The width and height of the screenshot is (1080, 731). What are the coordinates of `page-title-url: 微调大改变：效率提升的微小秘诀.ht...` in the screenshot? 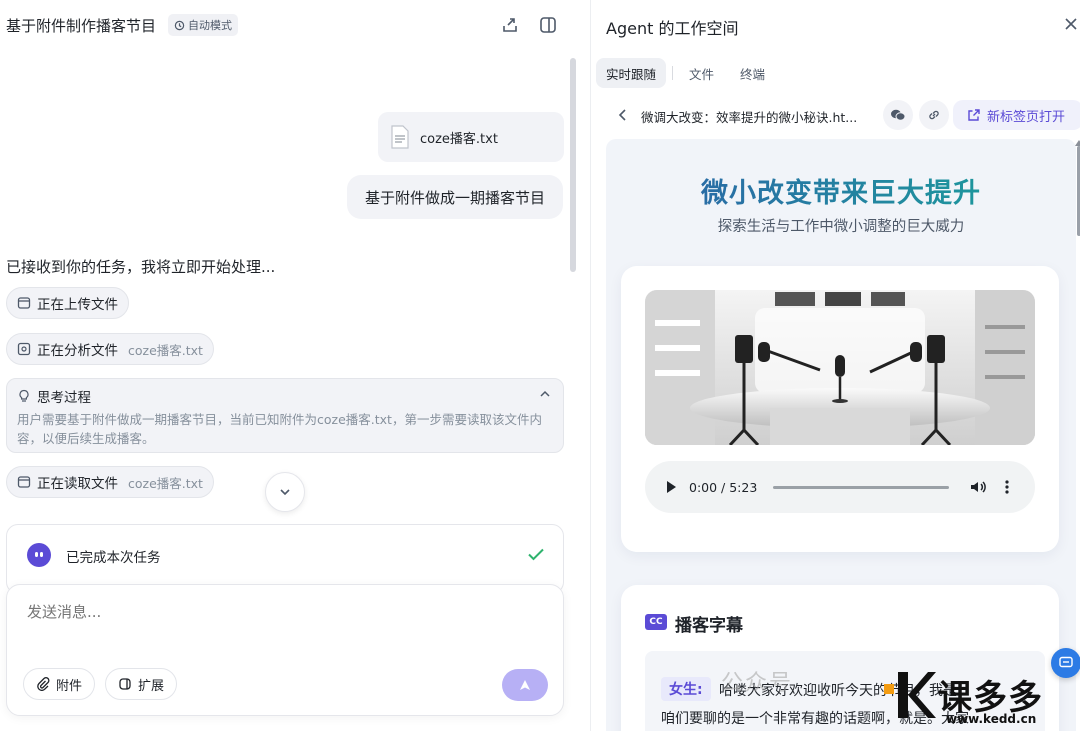 It's located at (749, 117).